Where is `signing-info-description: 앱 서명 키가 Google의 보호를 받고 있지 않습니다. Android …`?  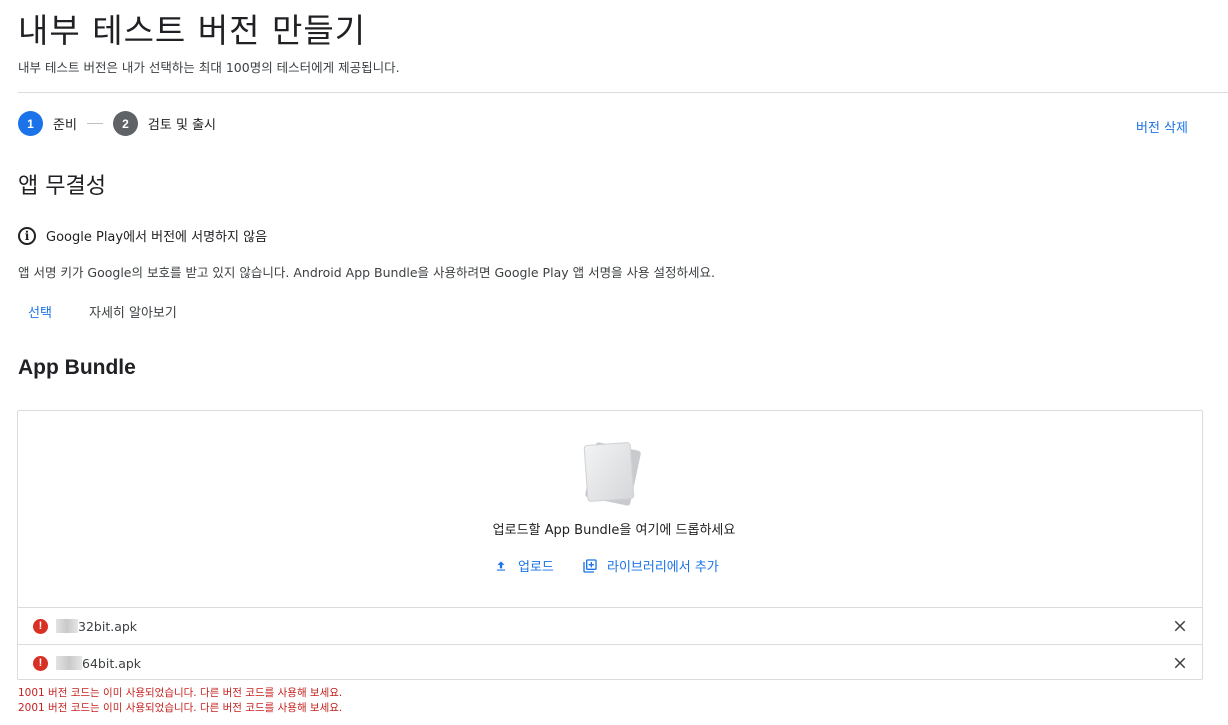
signing-info-description: 앱 서명 키가 Google의 보호를 받고 있지 않습니다. Android … is located at coordinates (366, 272).